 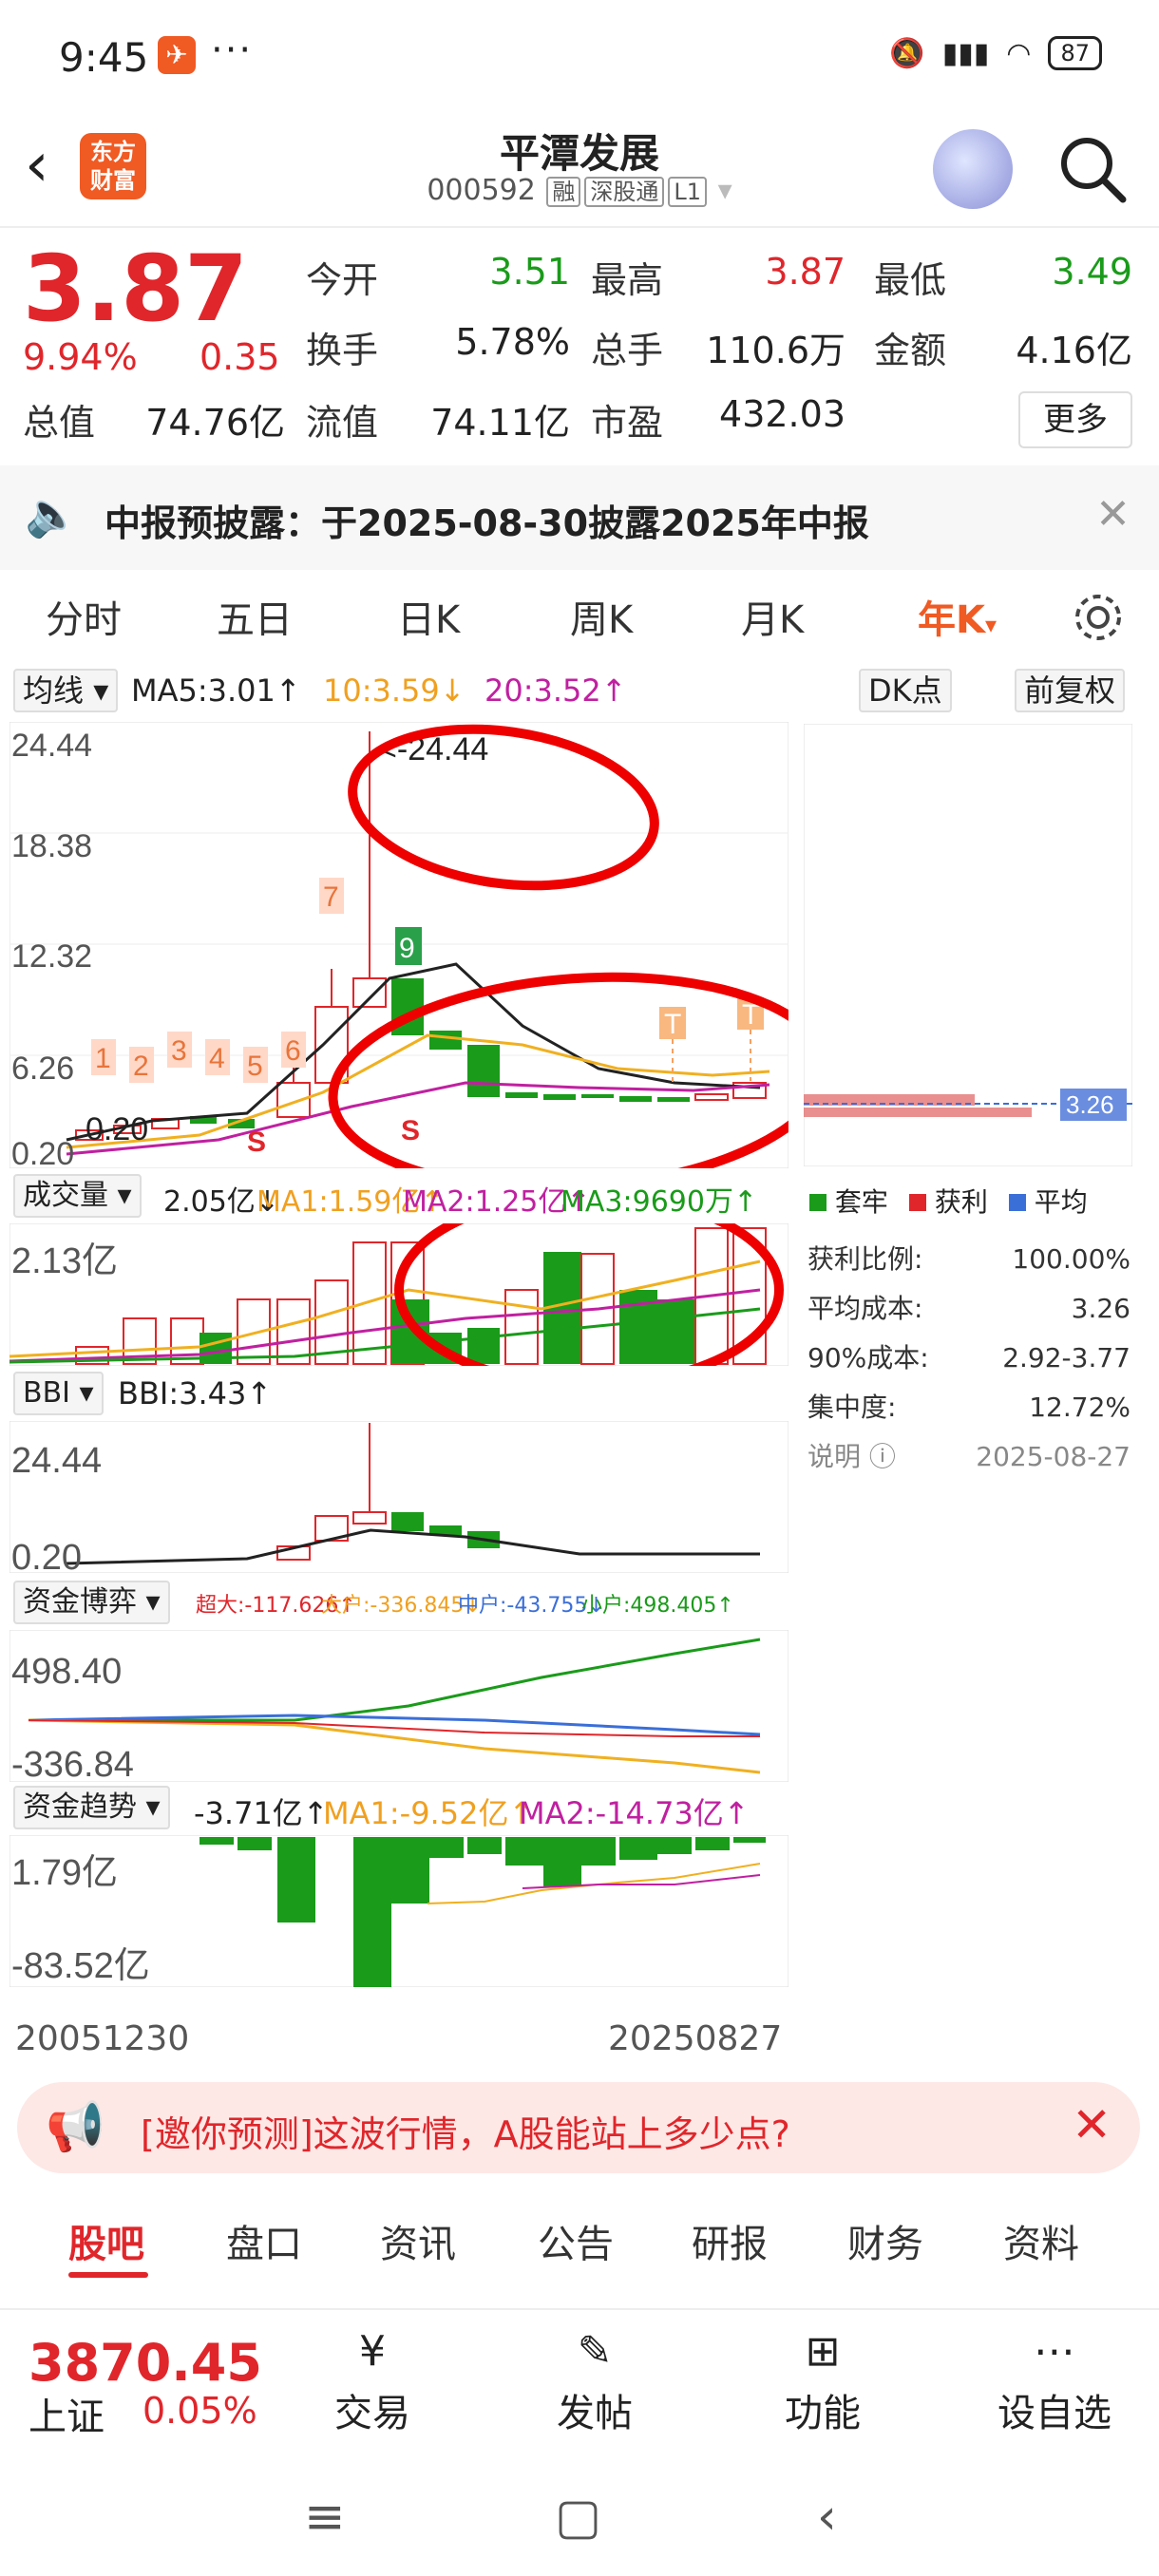 What do you see at coordinates (827, 2517) in the screenshot?
I see `back-nav-icon: ‹` at bounding box center [827, 2517].